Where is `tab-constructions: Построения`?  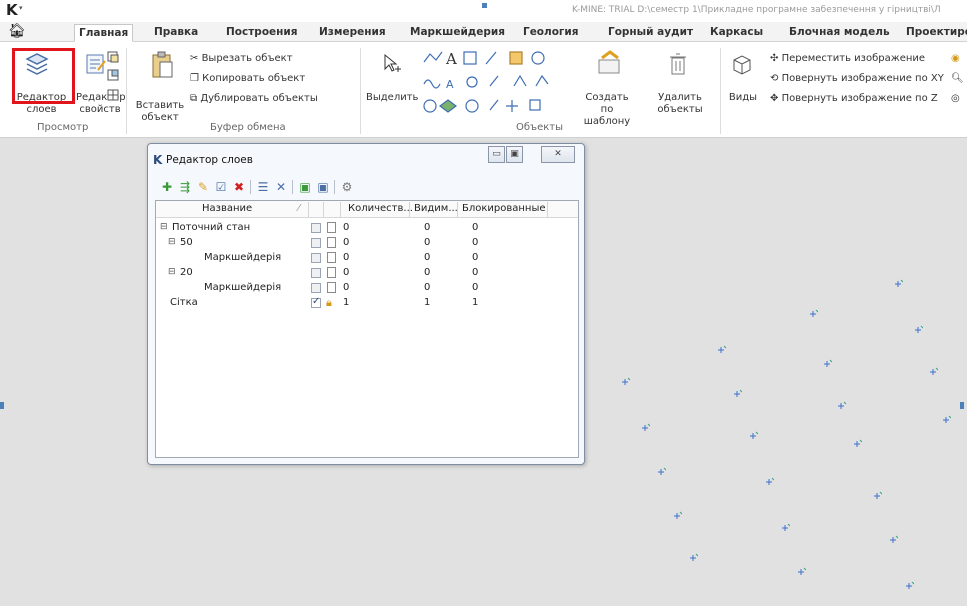
tab-constructions: Построения is located at coordinates (262, 33).